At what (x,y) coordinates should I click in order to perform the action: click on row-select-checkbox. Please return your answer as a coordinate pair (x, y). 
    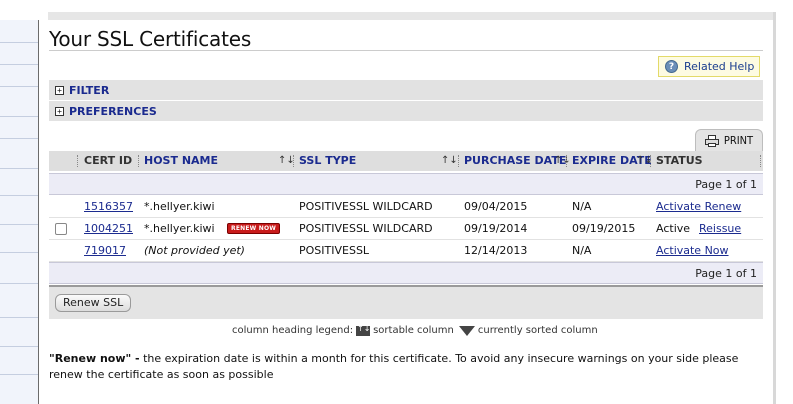
    Looking at the image, I should click on (61, 229).